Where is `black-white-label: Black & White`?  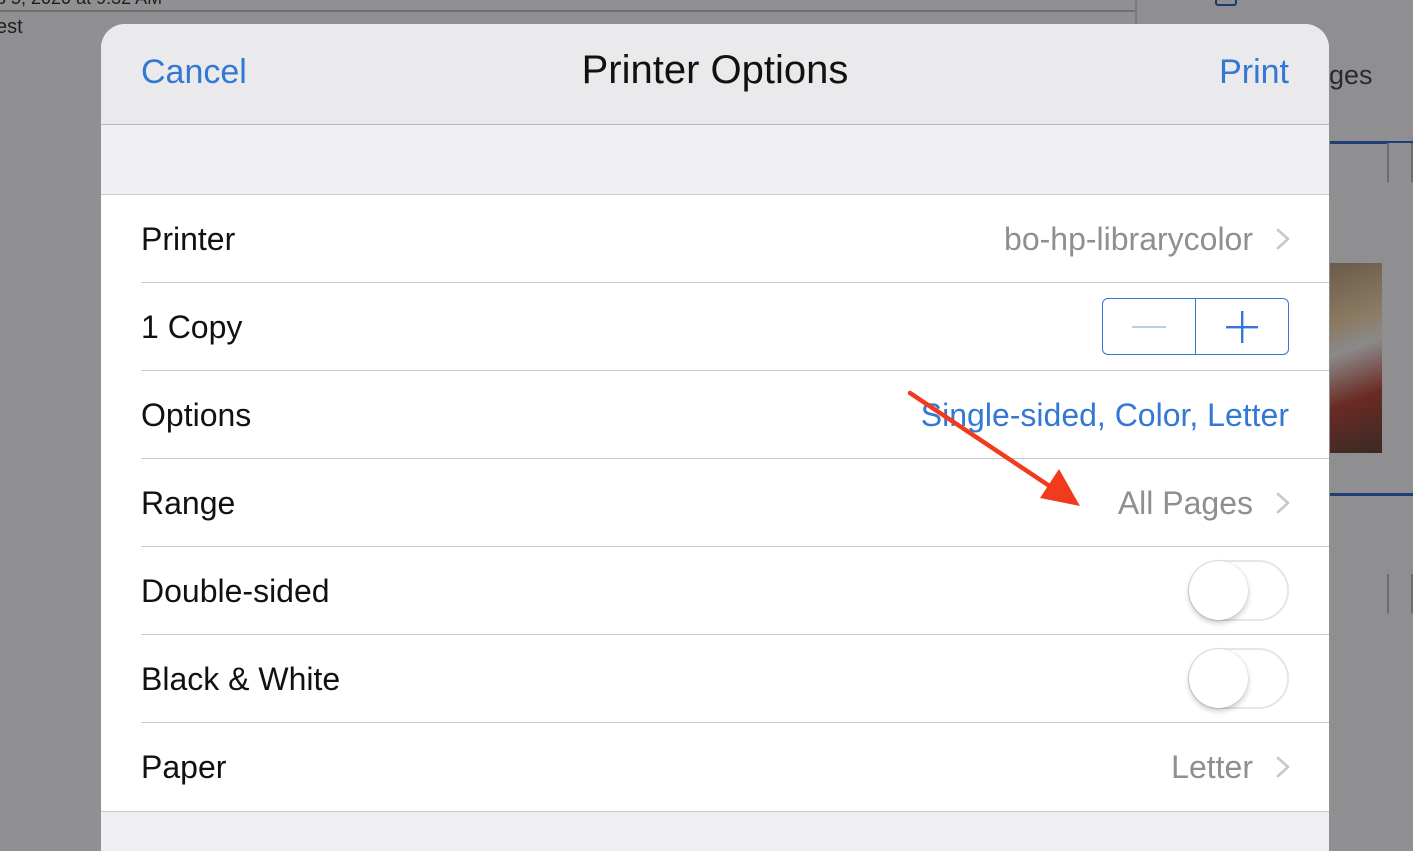
black-white-label: Black & White is located at coordinates (241, 679).